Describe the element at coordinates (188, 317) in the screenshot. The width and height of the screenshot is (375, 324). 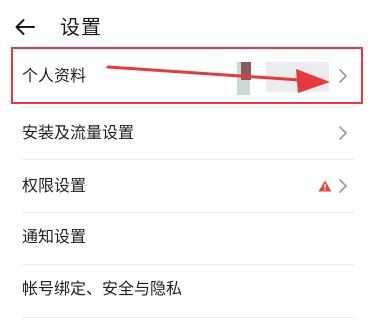
I see `divider` at that location.